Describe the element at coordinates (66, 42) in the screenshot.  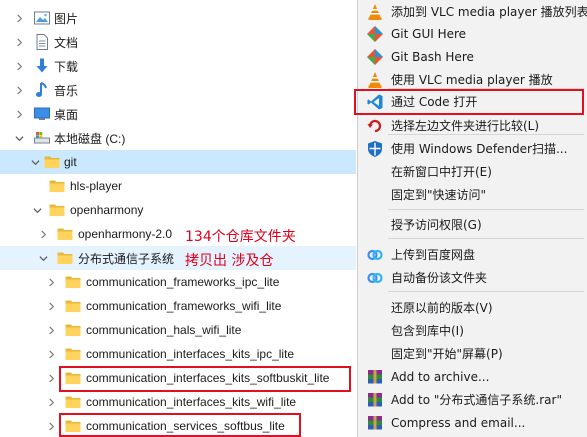
I see `tree-item-label: 文档` at that location.